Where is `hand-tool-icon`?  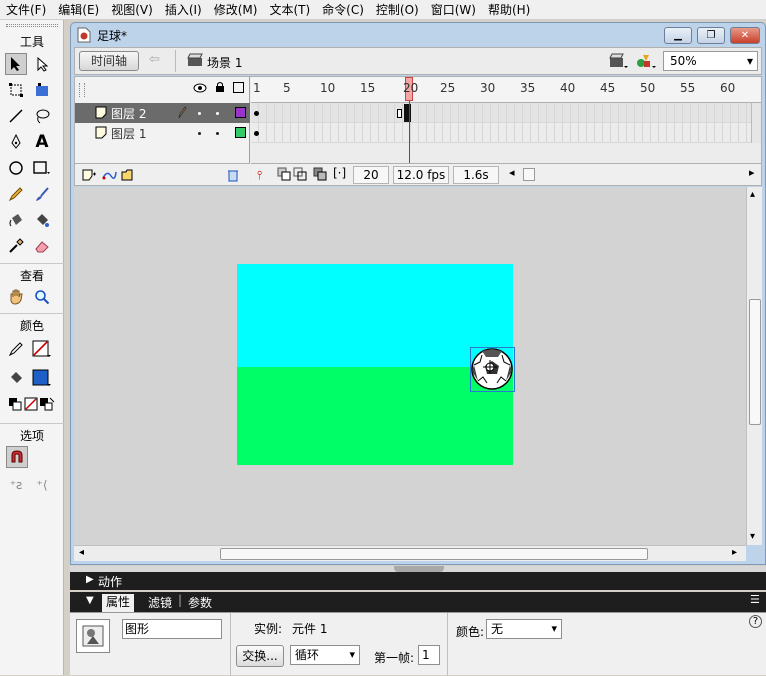
hand-tool-icon is located at coordinates (16, 297).